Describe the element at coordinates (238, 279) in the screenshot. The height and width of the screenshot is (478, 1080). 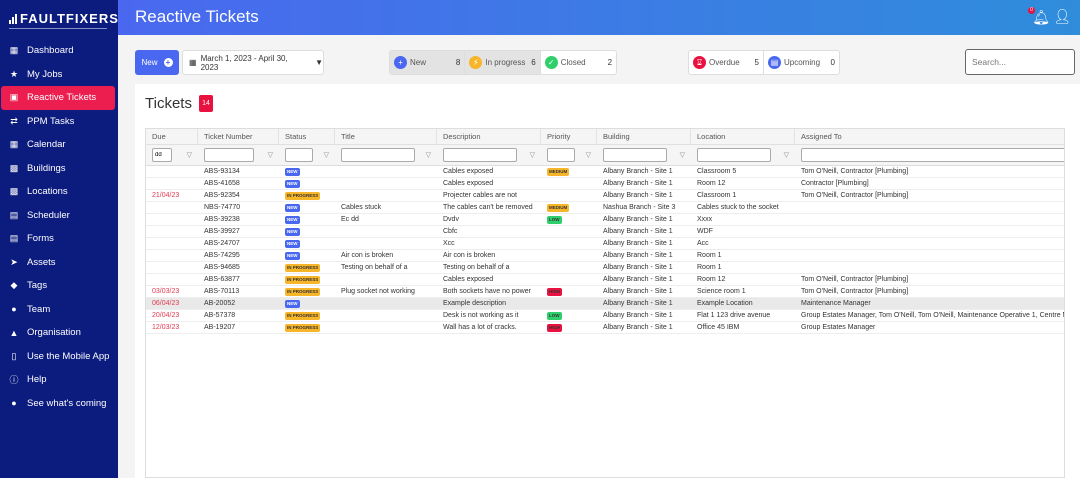
I see `table-cell: ABS-63877` at that location.